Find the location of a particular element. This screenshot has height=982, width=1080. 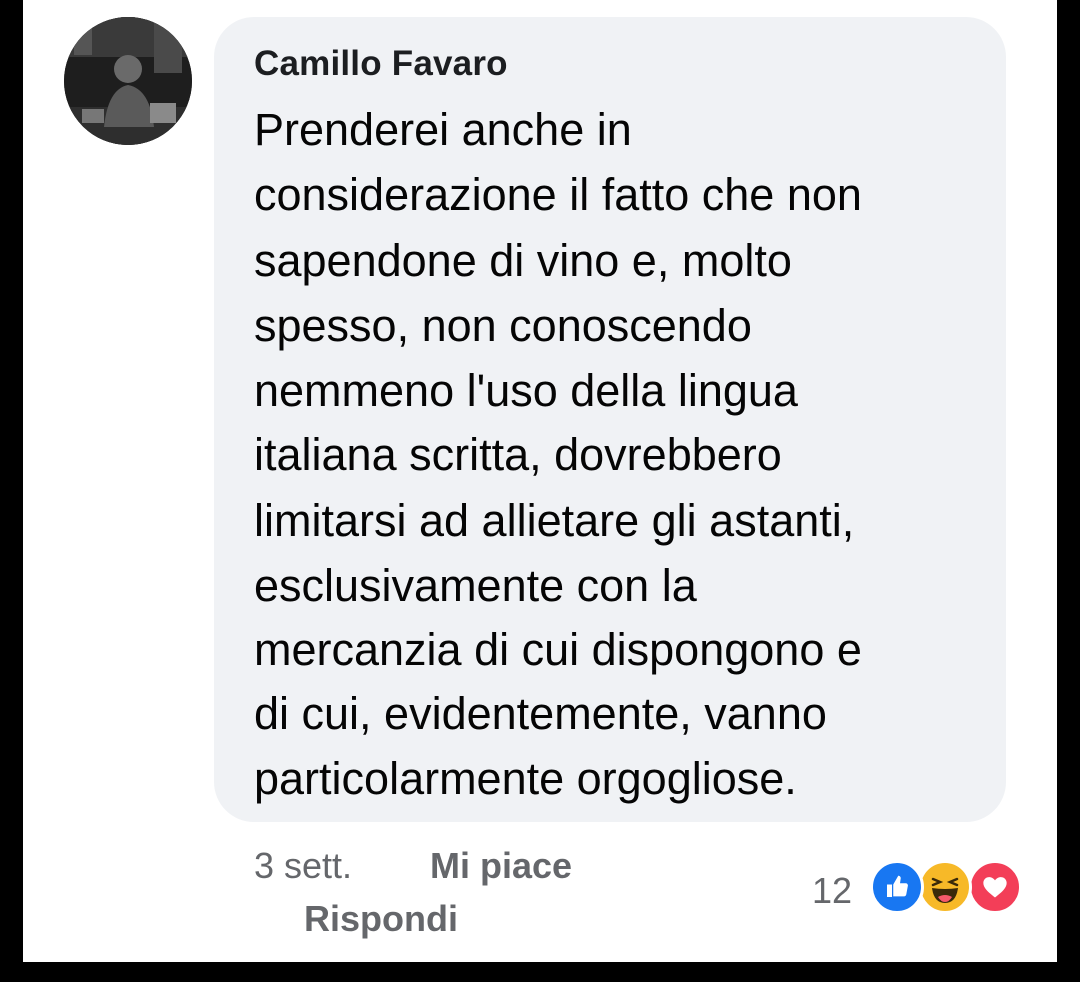

avatar is located at coordinates (128, 81).